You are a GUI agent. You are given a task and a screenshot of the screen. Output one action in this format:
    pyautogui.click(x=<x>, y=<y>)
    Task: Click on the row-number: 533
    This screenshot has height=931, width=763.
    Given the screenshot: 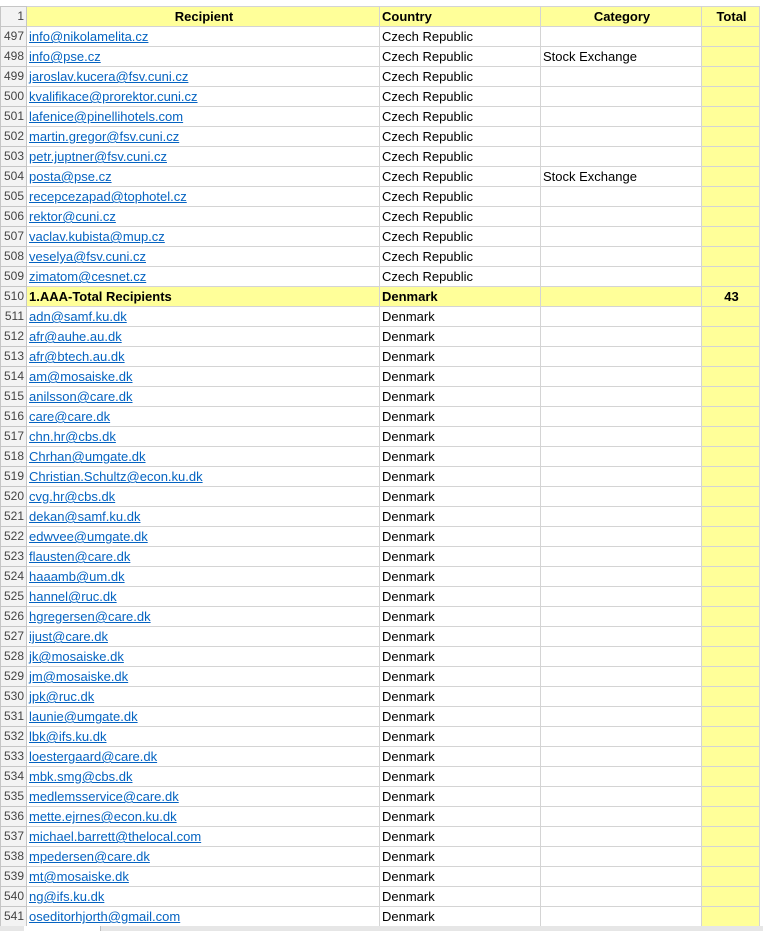 What is the action you would take?
    pyautogui.click(x=13, y=756)
    